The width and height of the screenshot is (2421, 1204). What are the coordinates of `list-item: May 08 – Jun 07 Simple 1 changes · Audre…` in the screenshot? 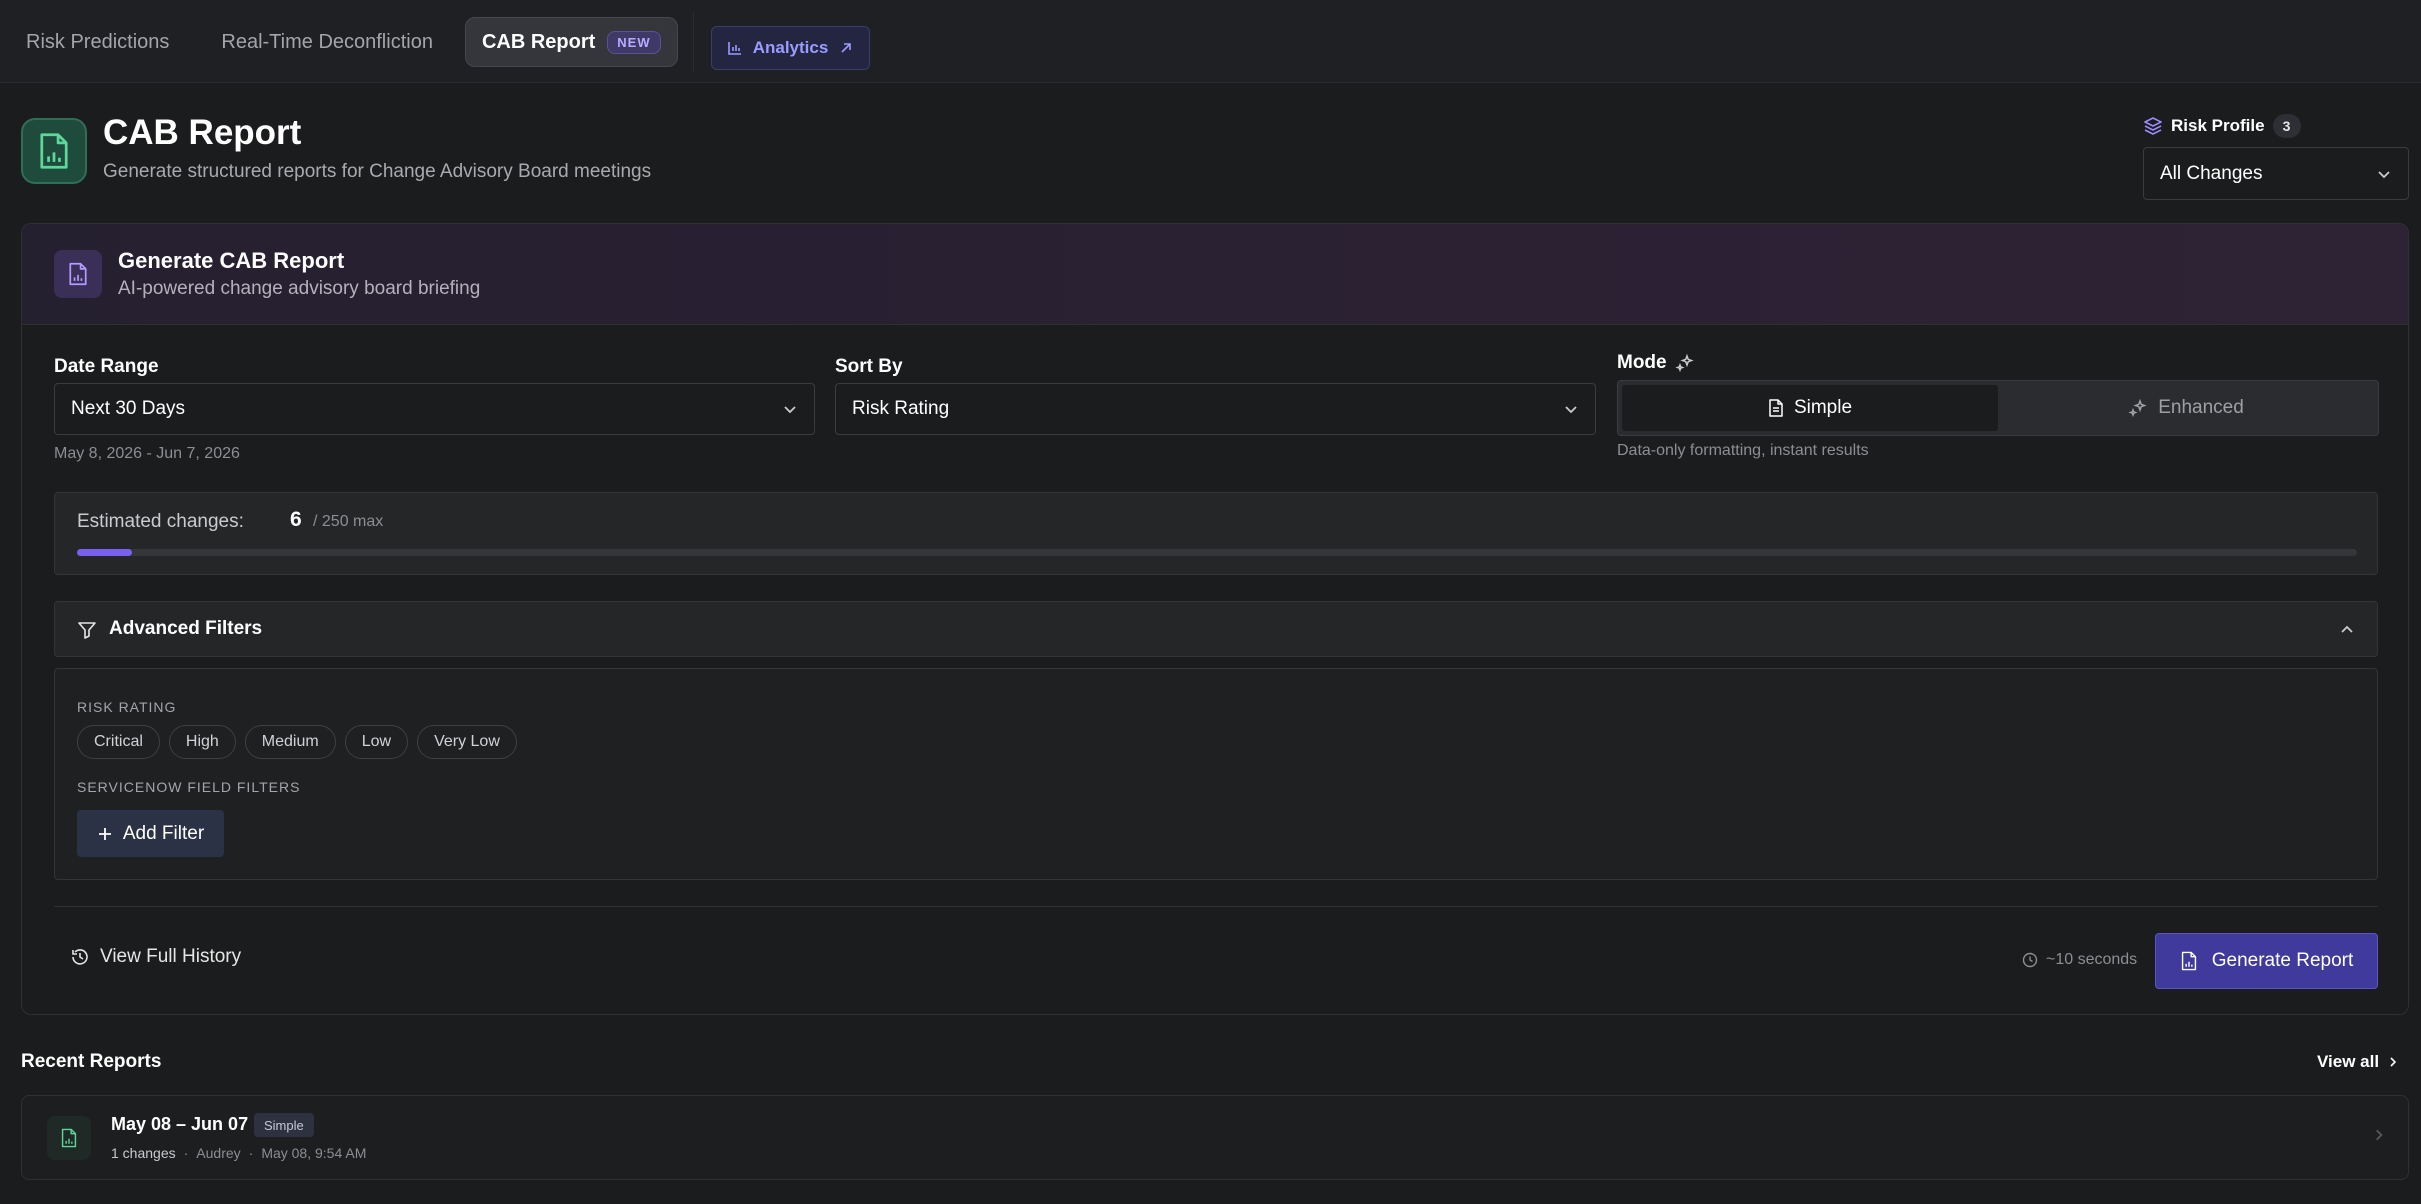 It's located at (1215, 1137).